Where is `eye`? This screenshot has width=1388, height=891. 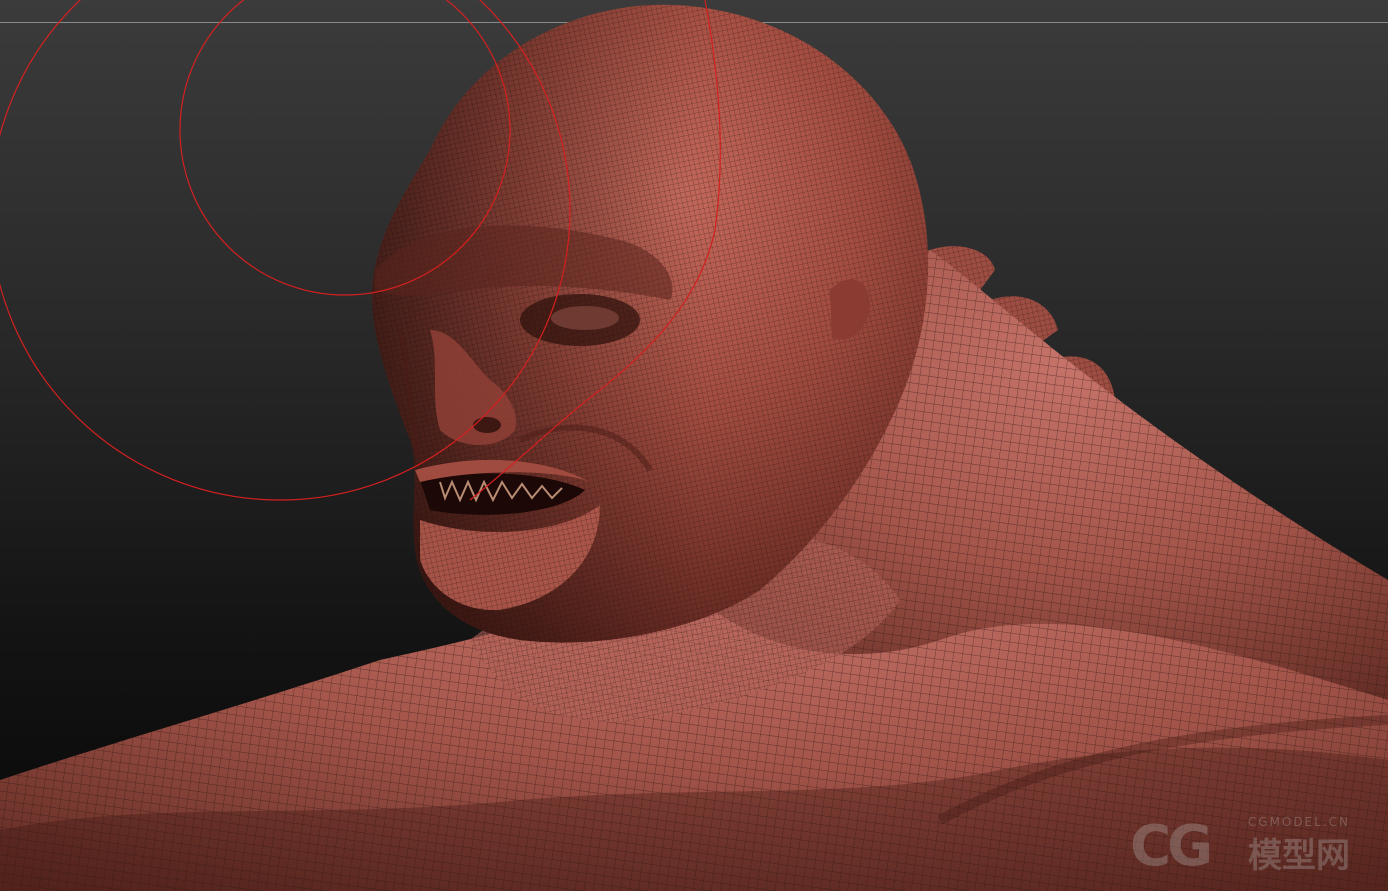
eye is located at coordinates (585, 318).